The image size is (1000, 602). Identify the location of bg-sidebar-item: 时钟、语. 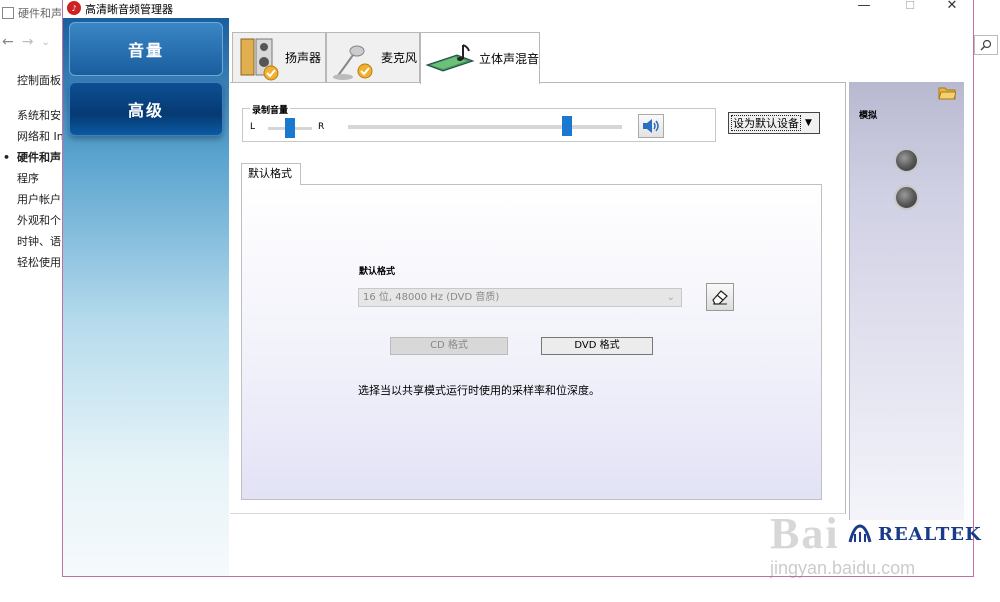
(31, 241).